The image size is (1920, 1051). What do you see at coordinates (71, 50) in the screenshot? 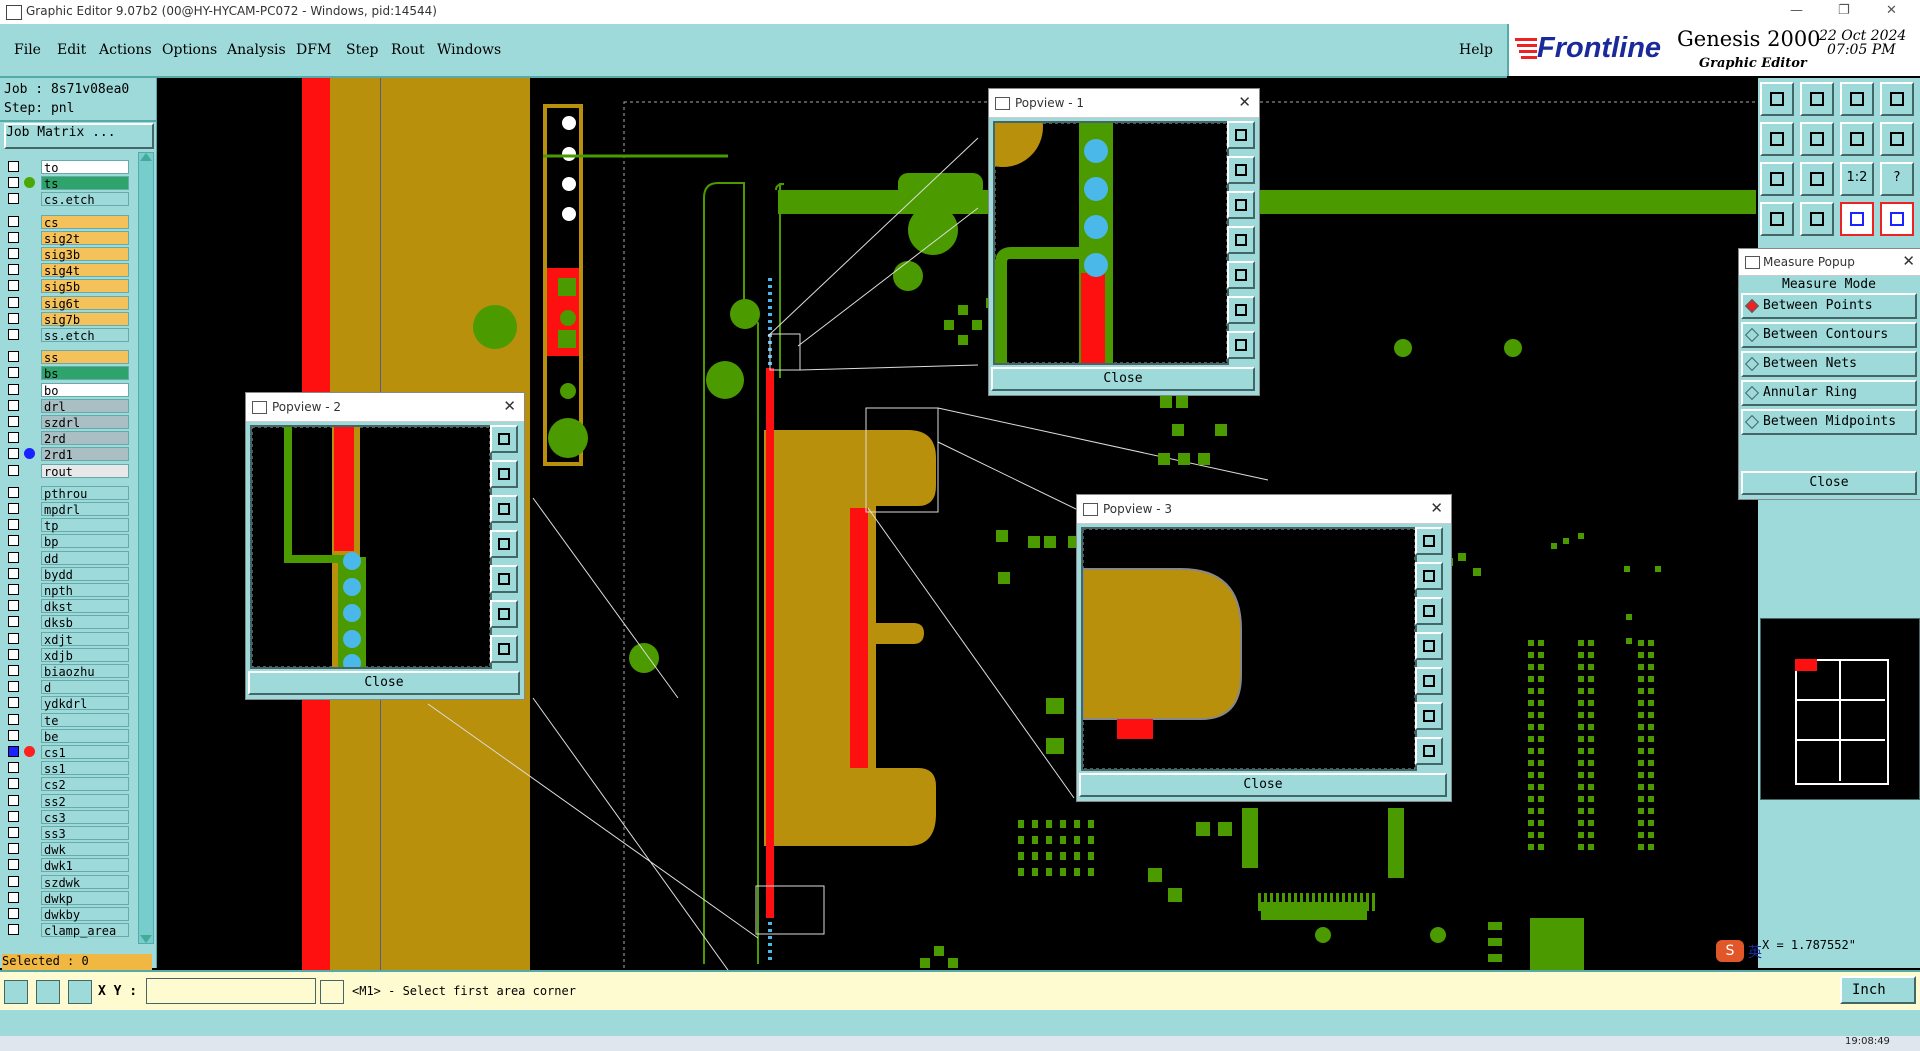
I see `menu-edit: Edit` at bounding box center [71, 50].